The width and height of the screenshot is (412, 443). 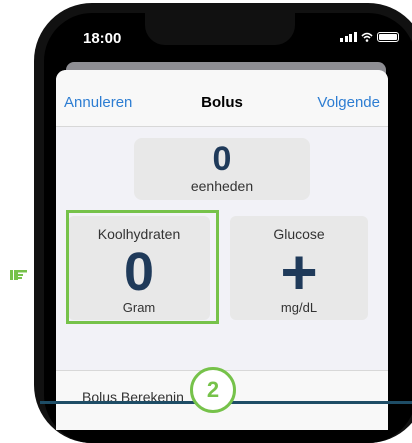 I want to click on step-number-badge: 2, so click(x=213, y=390).